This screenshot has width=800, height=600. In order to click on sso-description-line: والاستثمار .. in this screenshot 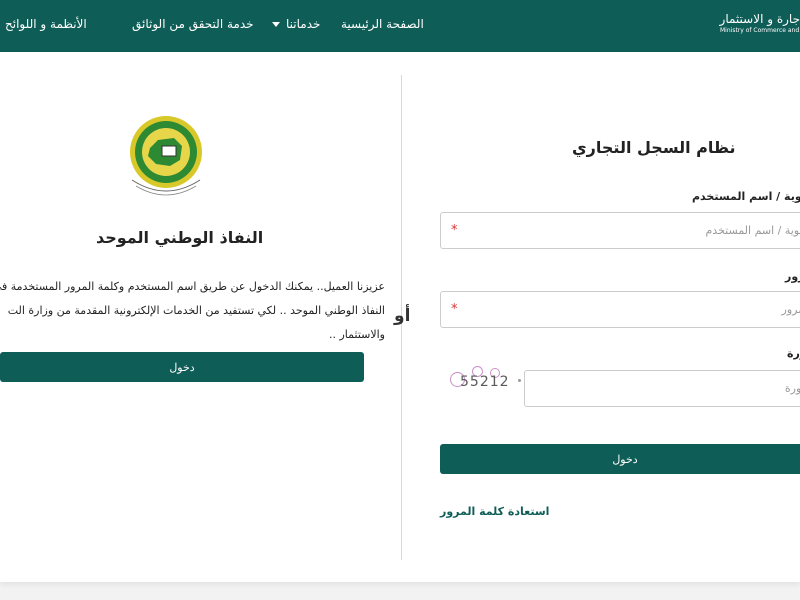, I will do `click(356, 334)`.